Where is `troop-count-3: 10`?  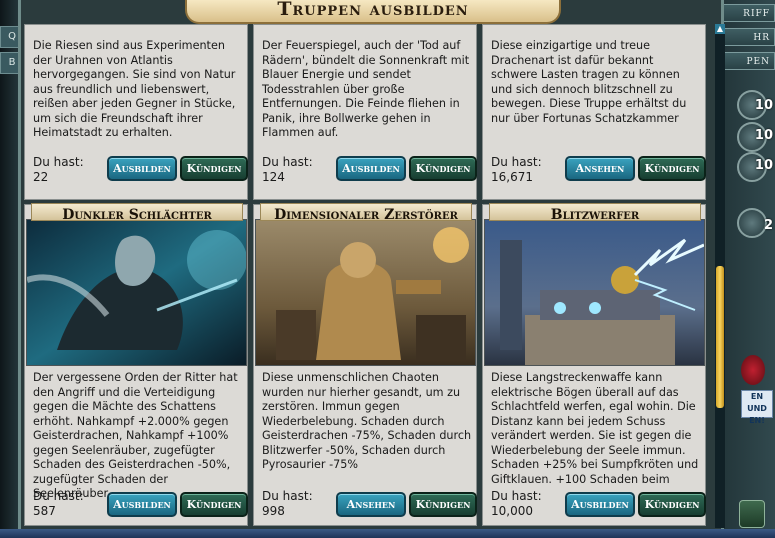 troop-count-3: 10 is located at coordinates (763, 165).